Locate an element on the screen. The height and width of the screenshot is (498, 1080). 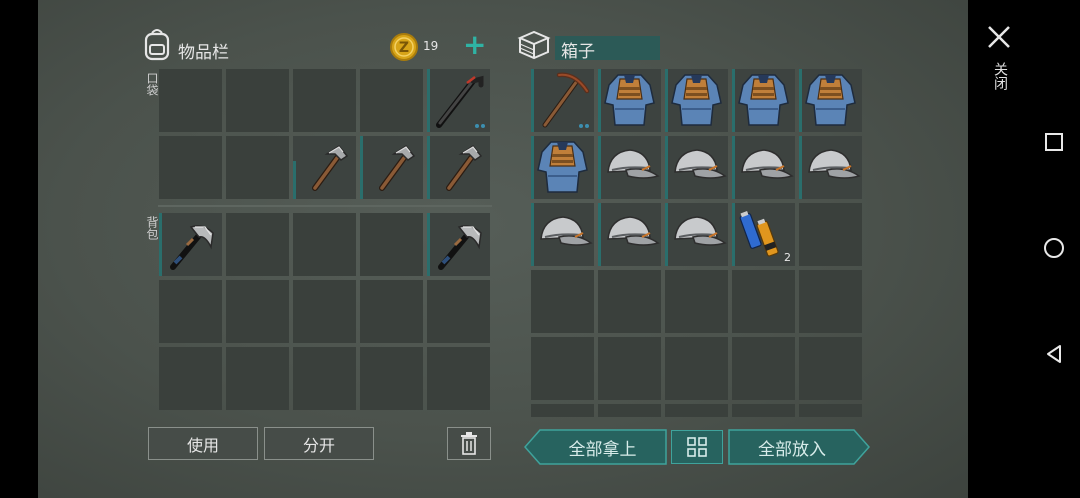
sort-icon is located at coordinates (697, 447).